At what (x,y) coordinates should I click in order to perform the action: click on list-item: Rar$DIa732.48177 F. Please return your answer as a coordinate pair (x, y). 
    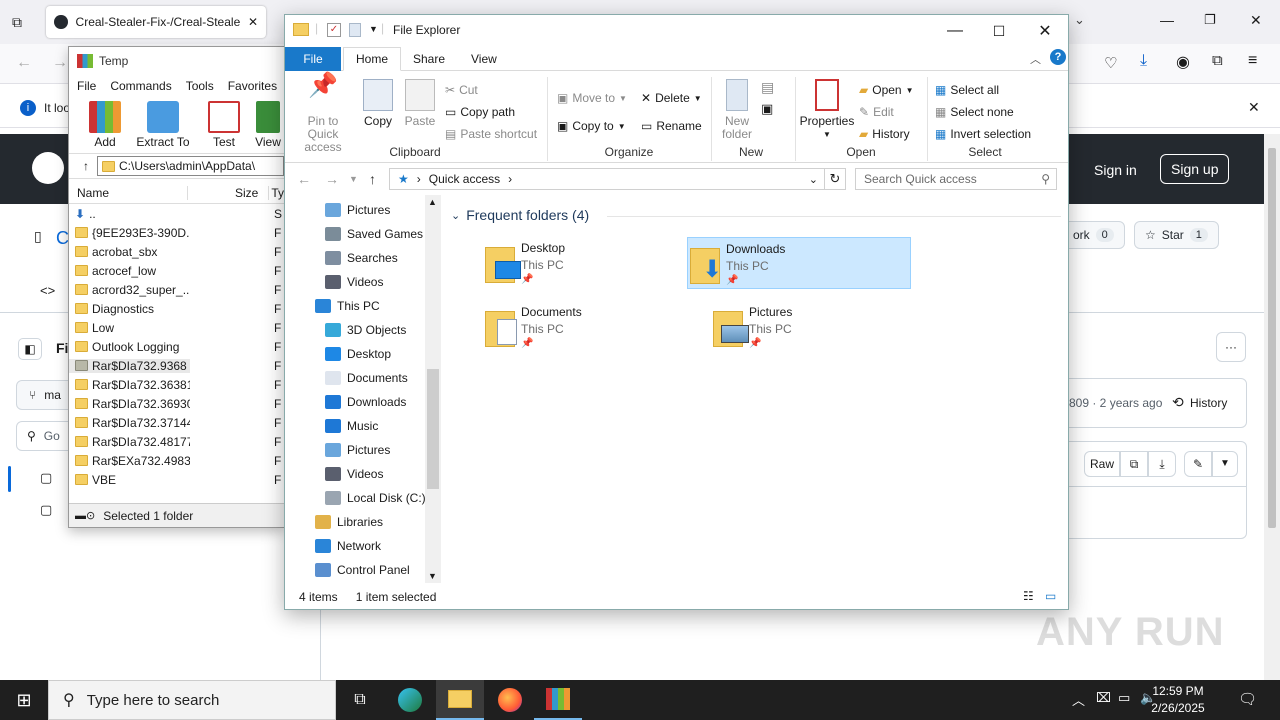
    Looking at the image, I should click on (176, 441).